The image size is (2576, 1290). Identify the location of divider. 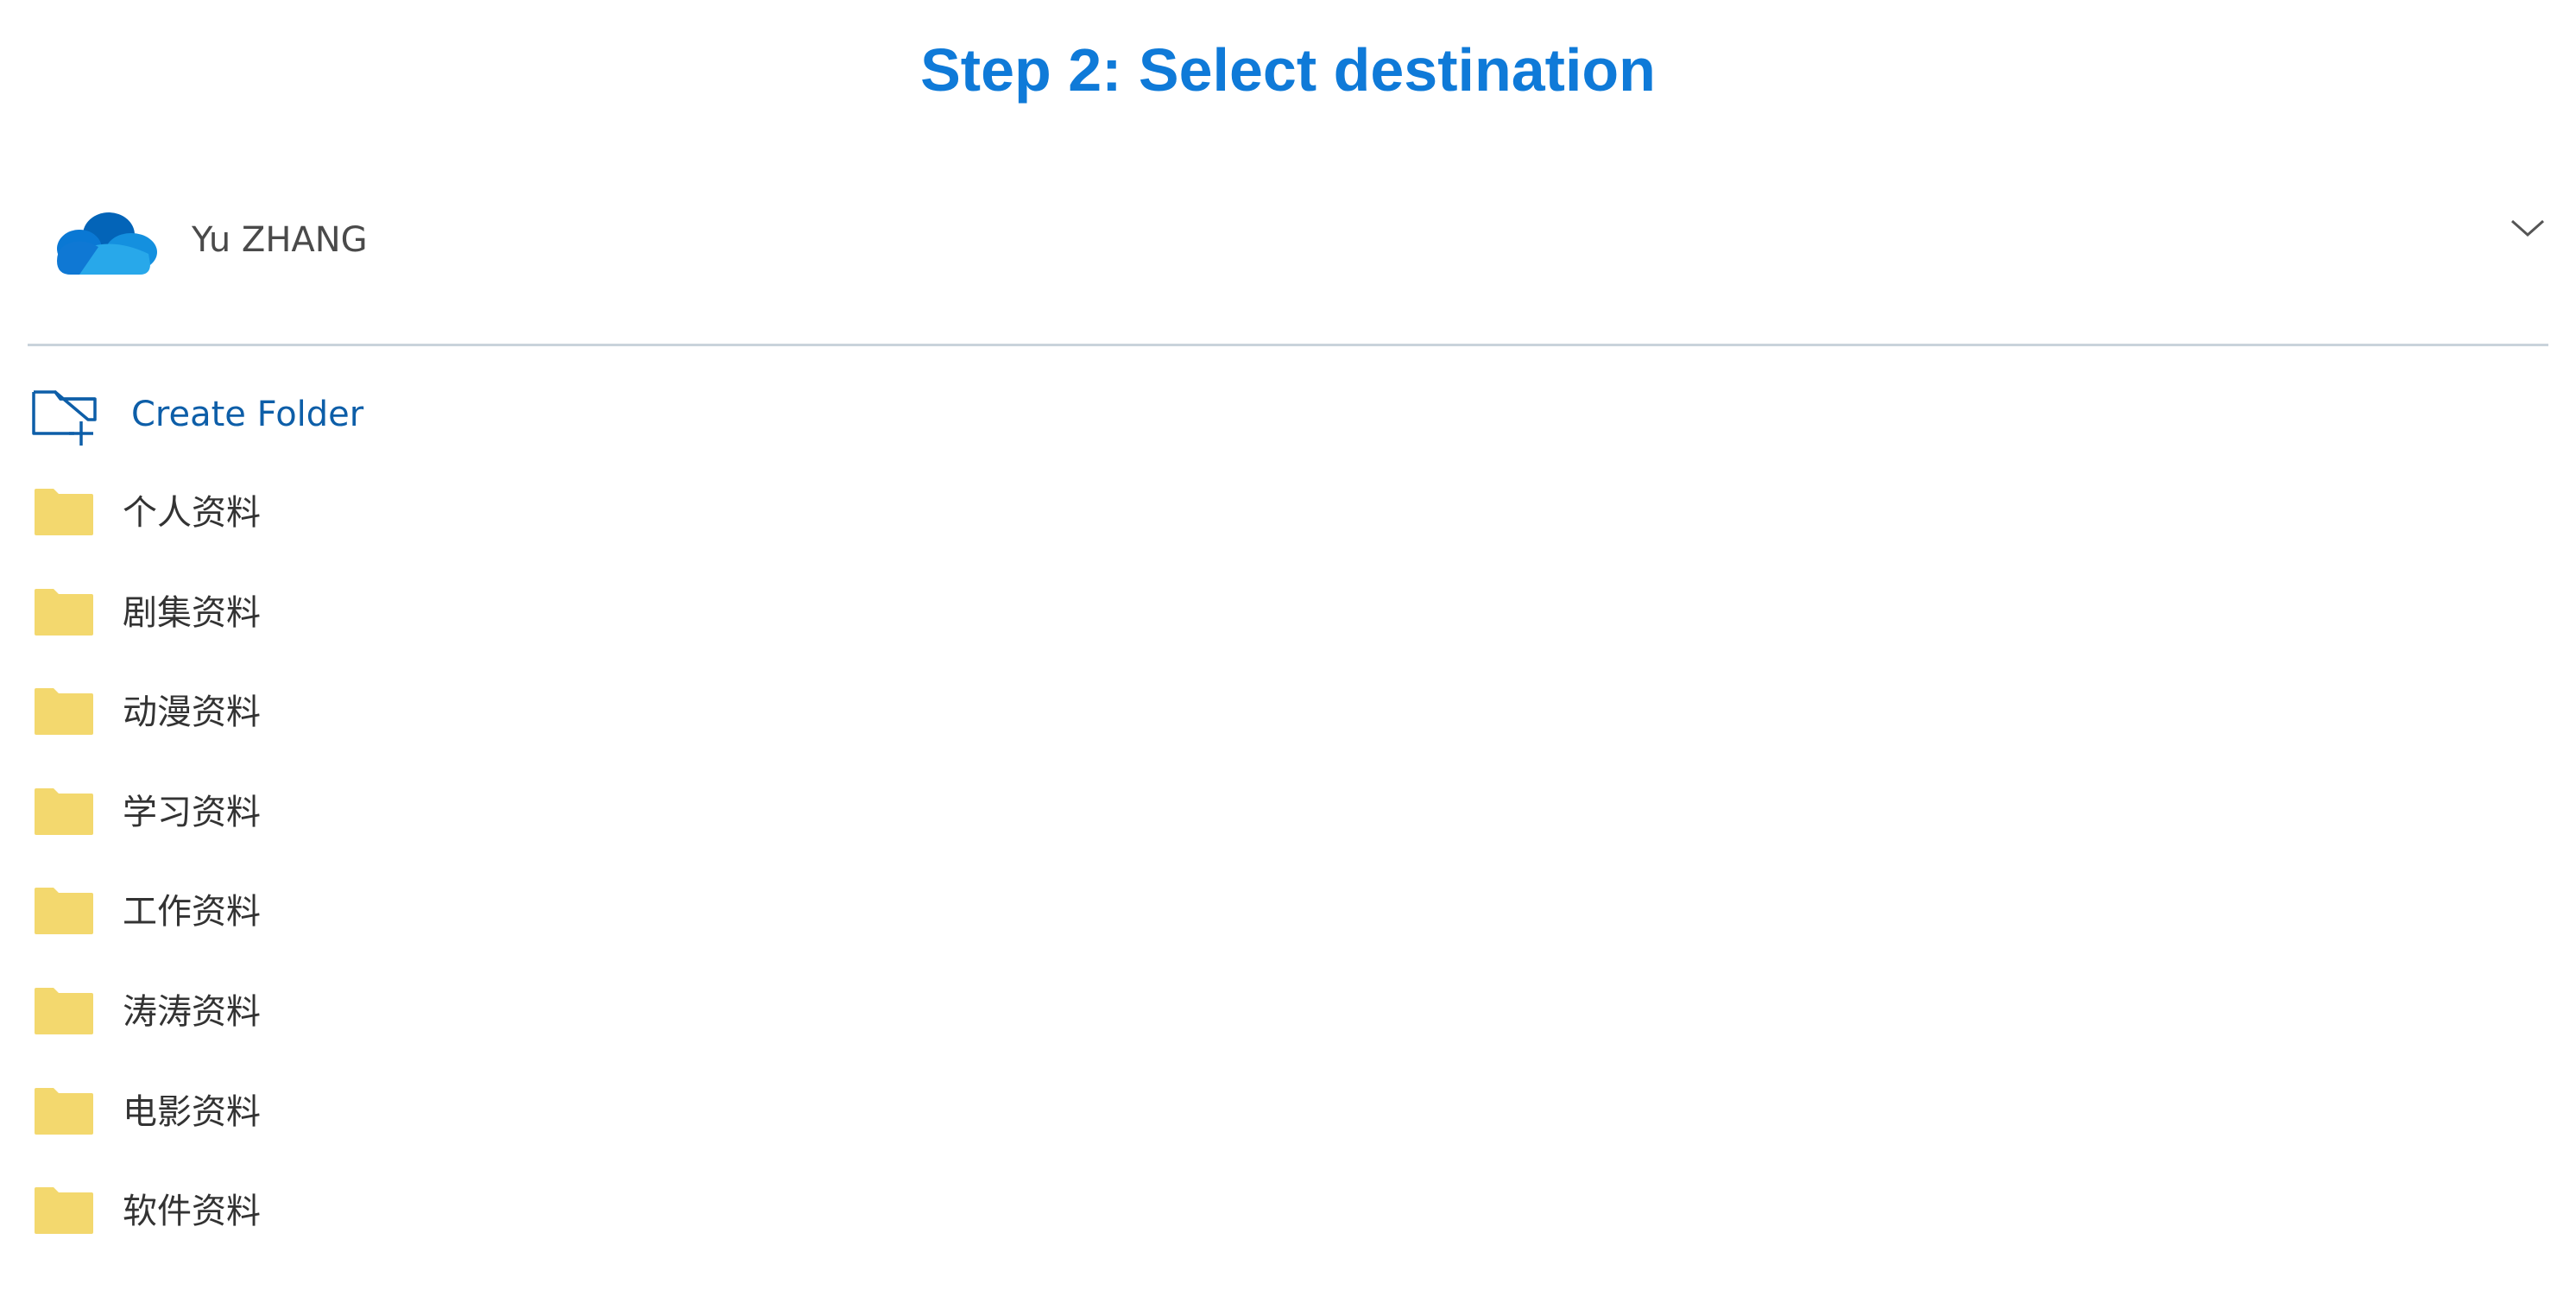
(1288, 345).